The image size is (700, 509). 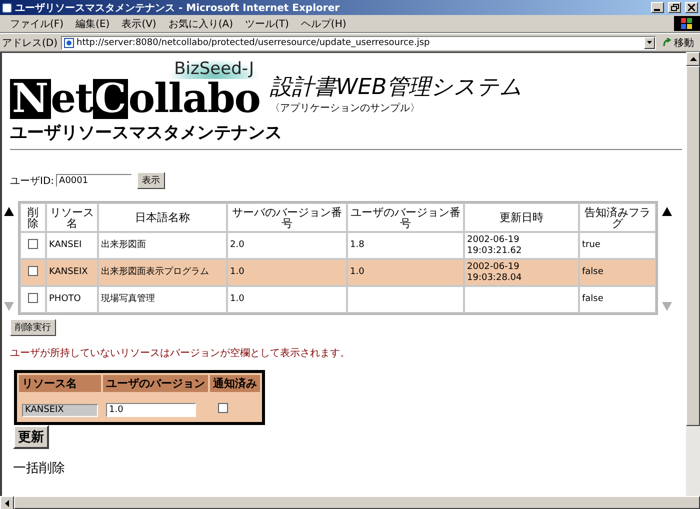 I want to click on close-icon, so click(x=691, y=7).